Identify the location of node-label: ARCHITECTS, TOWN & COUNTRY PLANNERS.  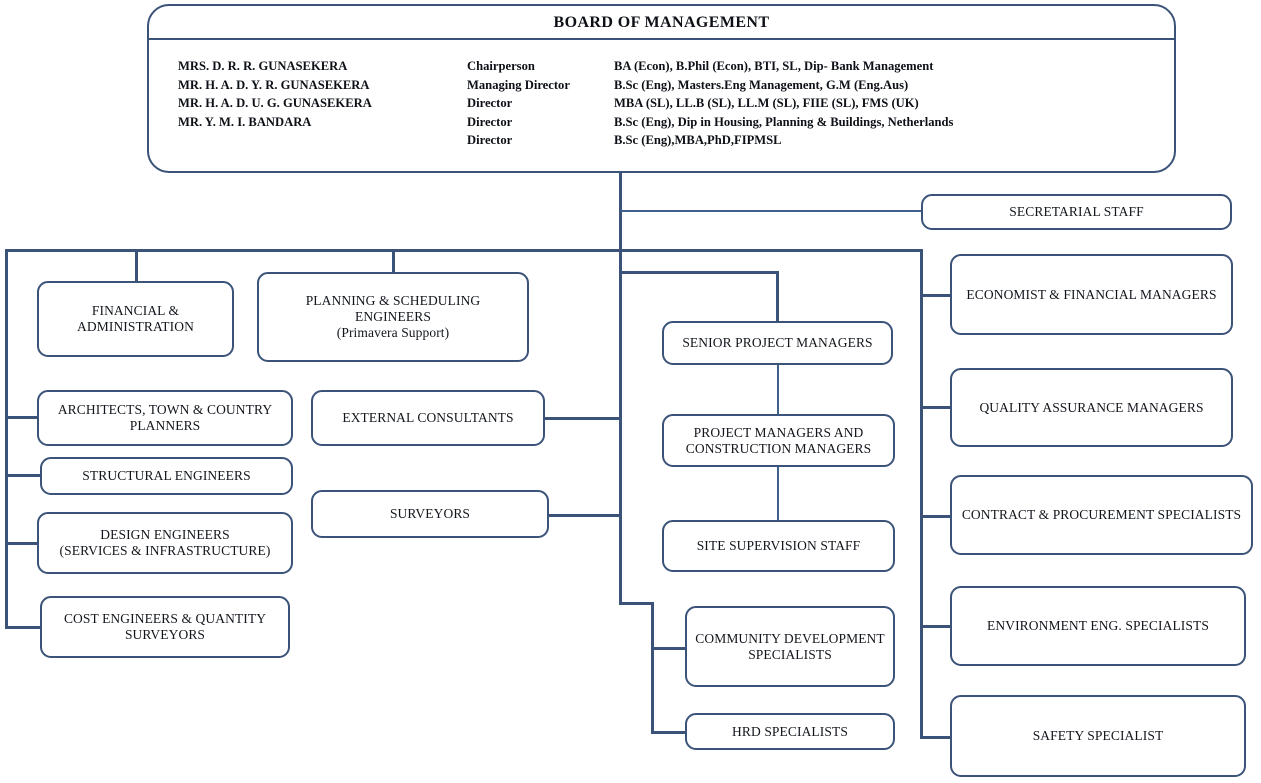
(165, 418).